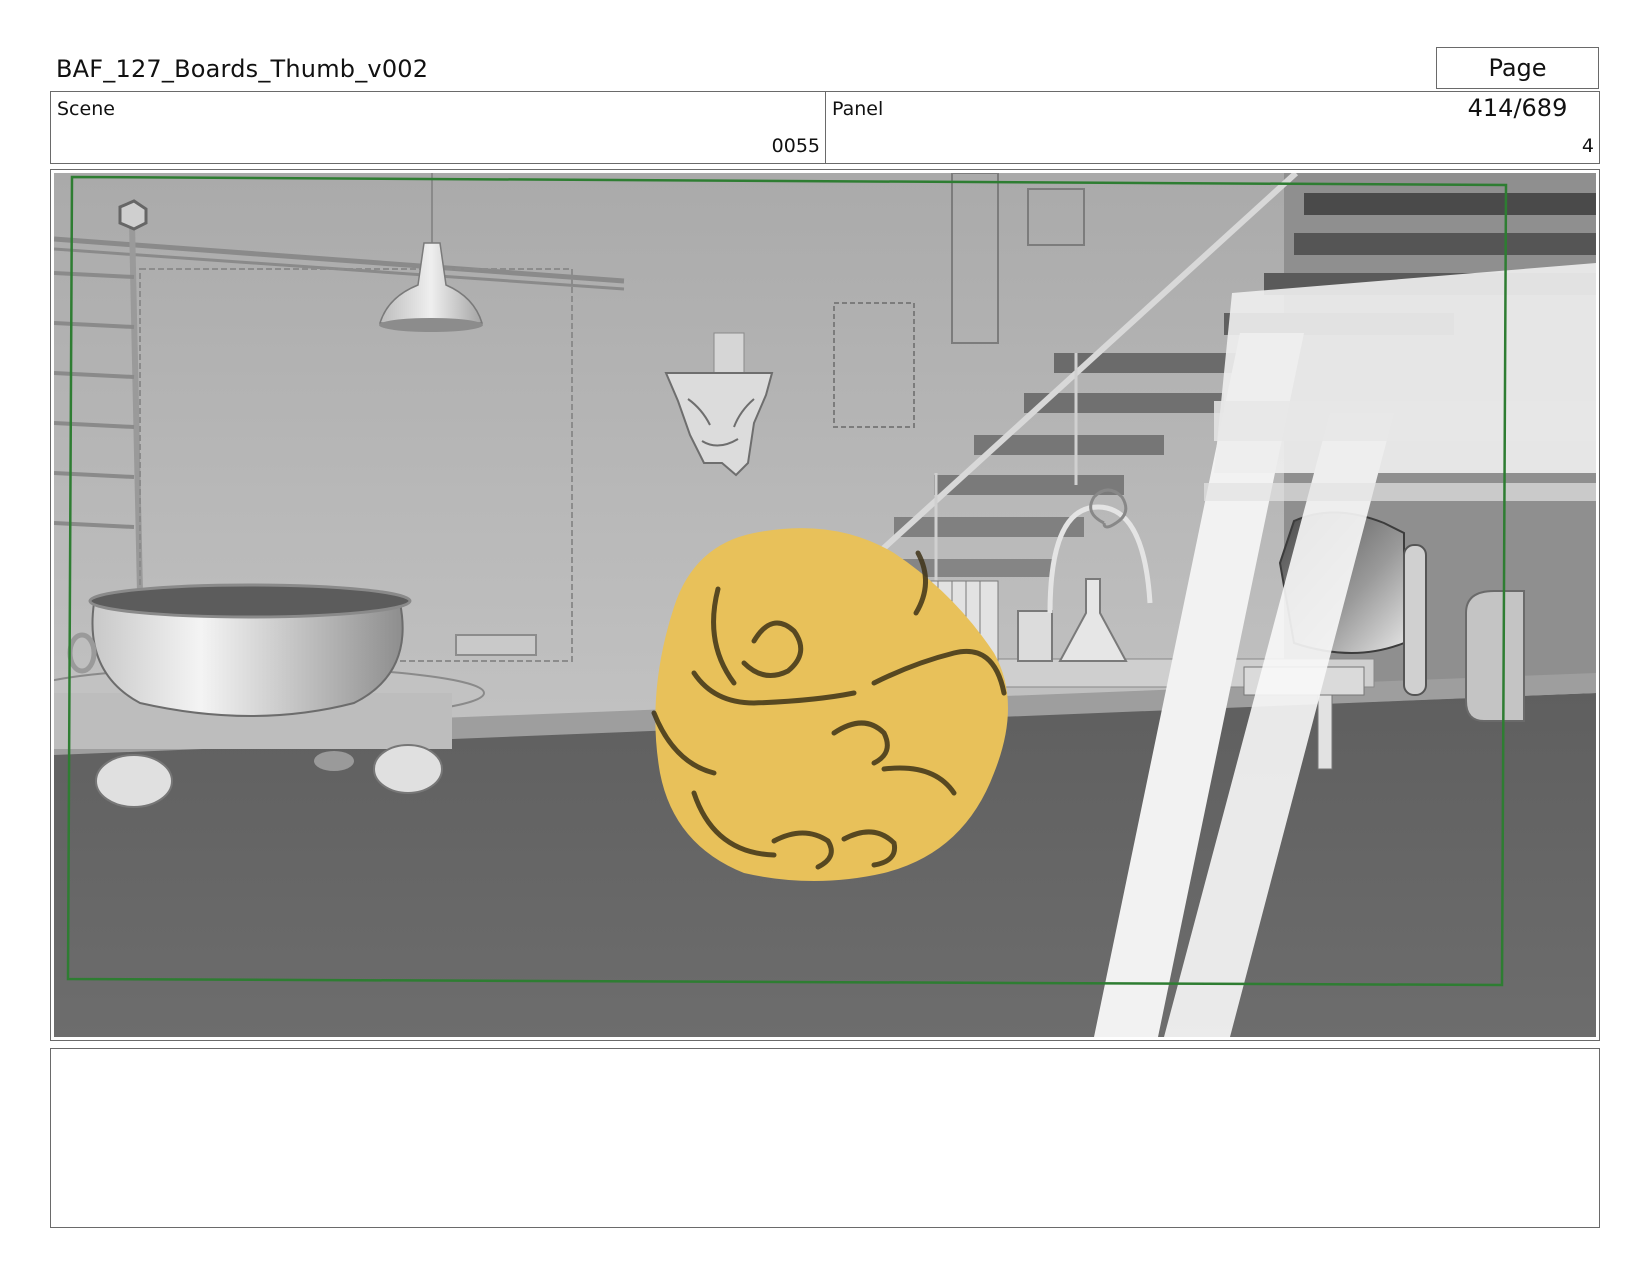 The image size is (1650, 1275). What do you see at coordinates (86, 109) in the screenshot?
I see `scene-label: Scene` at bounding box center [86, 109].